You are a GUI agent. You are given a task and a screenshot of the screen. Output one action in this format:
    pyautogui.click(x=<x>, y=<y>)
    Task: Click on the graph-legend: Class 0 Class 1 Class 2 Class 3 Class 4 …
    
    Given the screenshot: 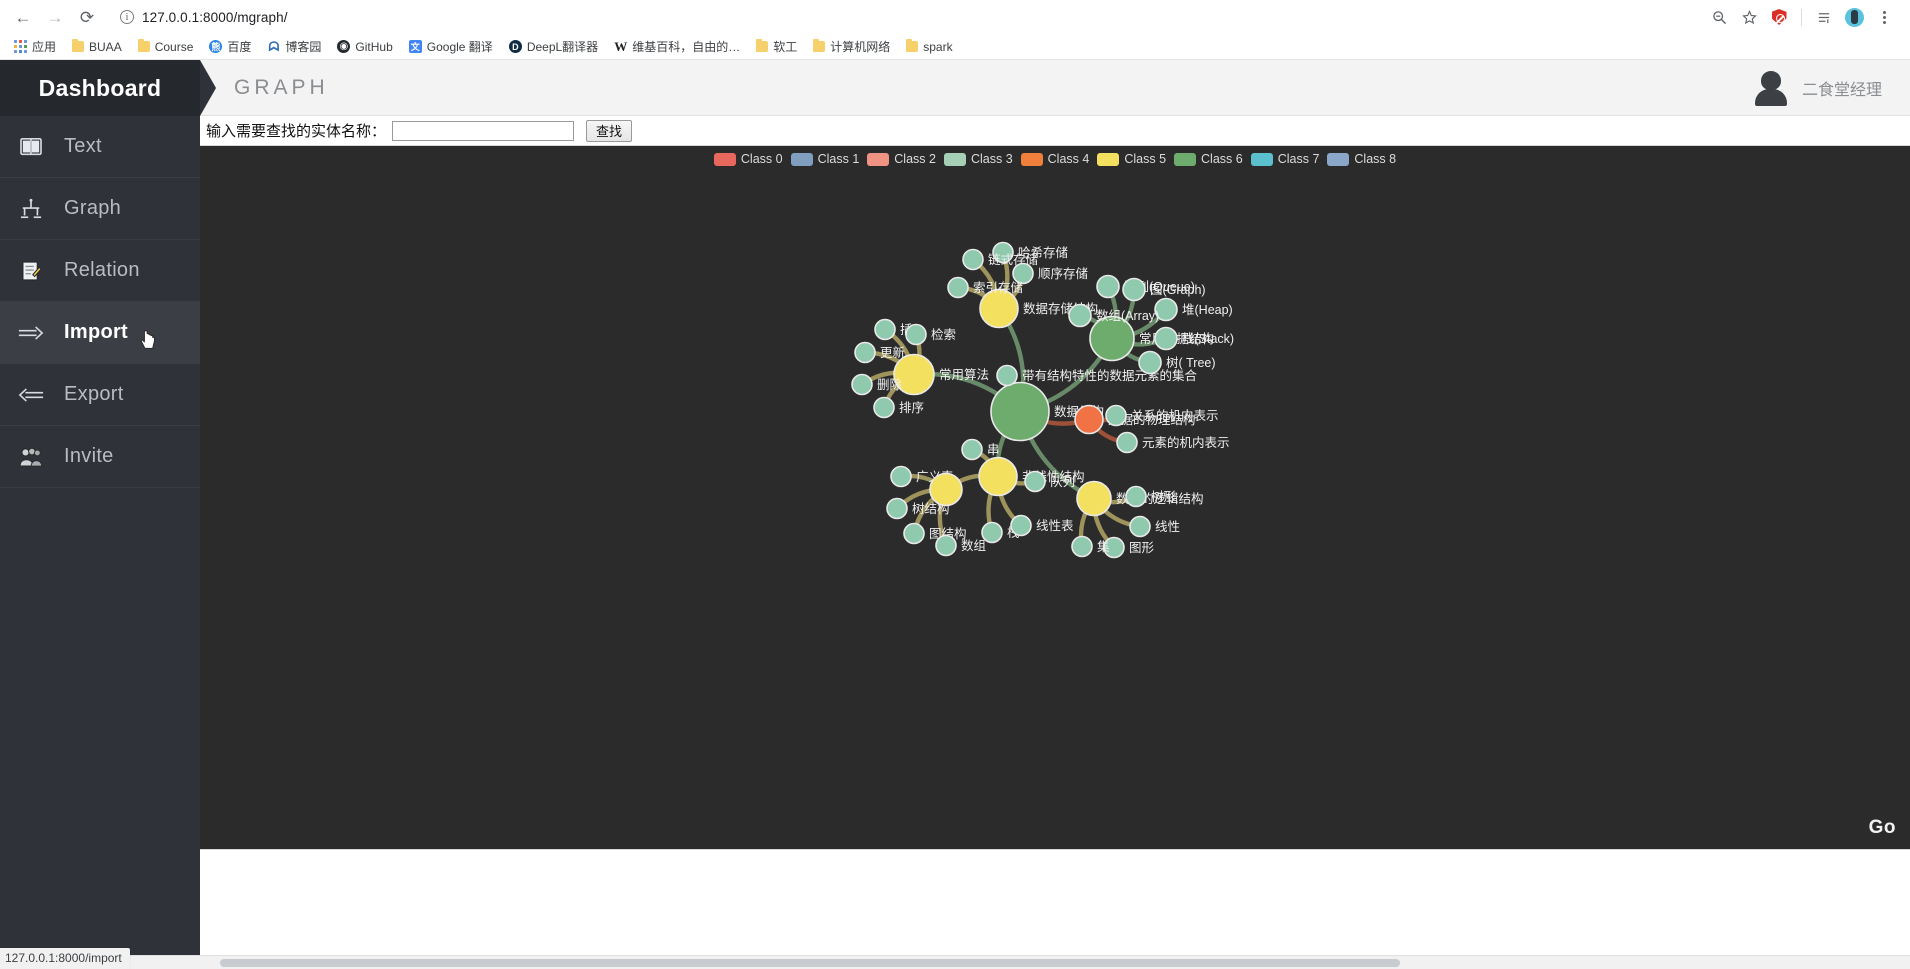 What is the action you would take?
    pyautogui.click(x=1055, y=159)
    